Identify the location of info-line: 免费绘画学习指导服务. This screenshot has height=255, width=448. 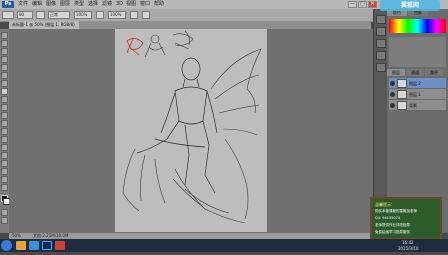
(392, 232).